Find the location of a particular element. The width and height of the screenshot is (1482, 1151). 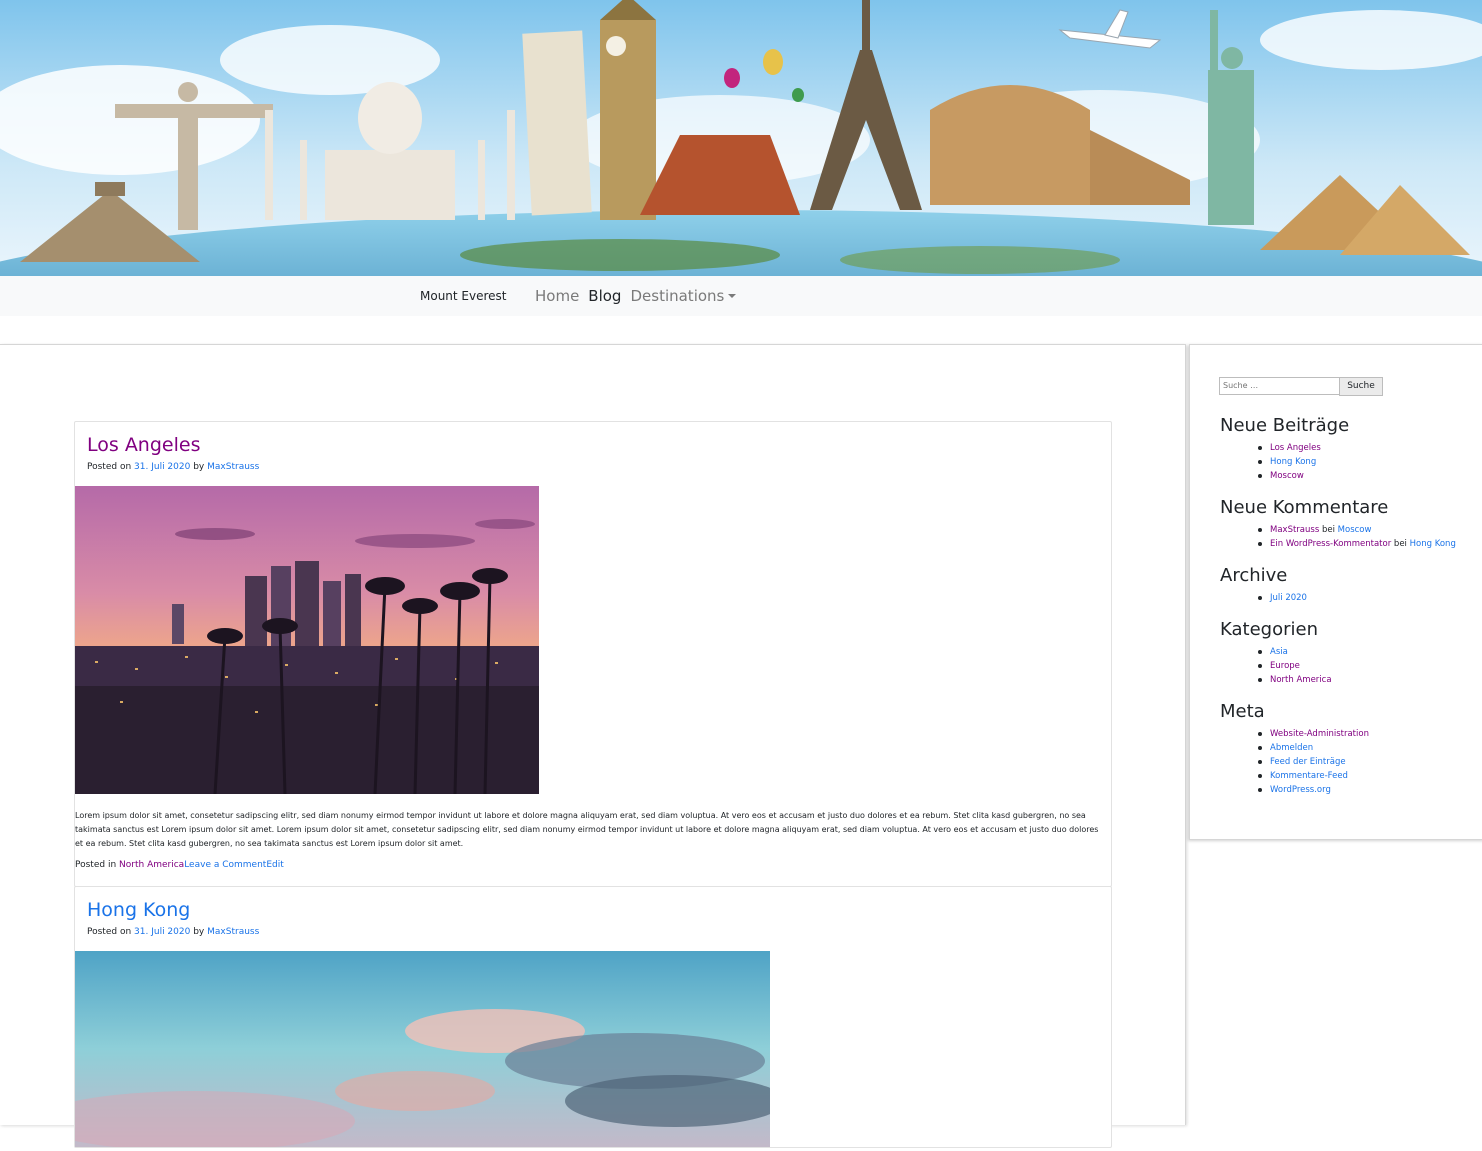

list-item: Moscow is located at coordinates (1289, 476).